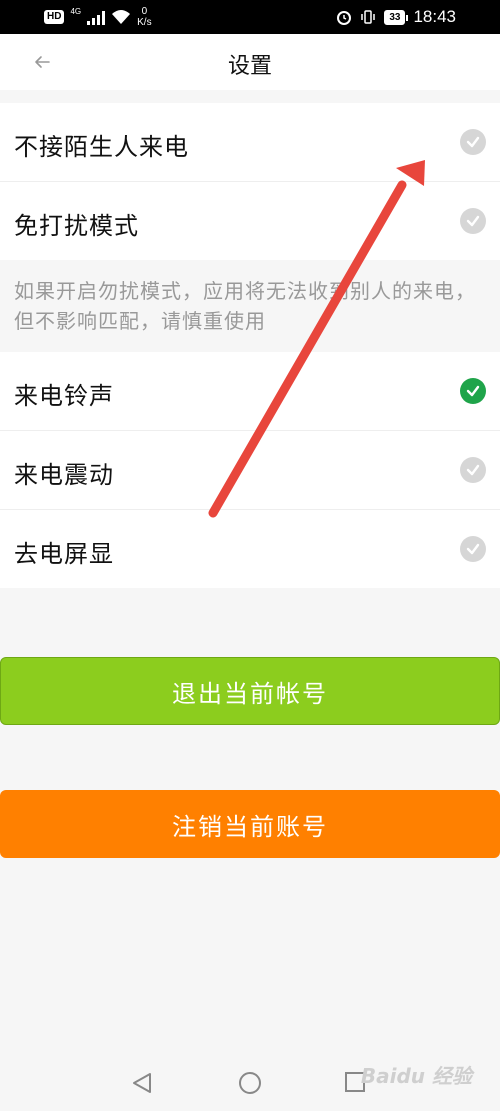  I want to click on setting-row-block-strangers: 不接陌生人来电, so click(250, 142).